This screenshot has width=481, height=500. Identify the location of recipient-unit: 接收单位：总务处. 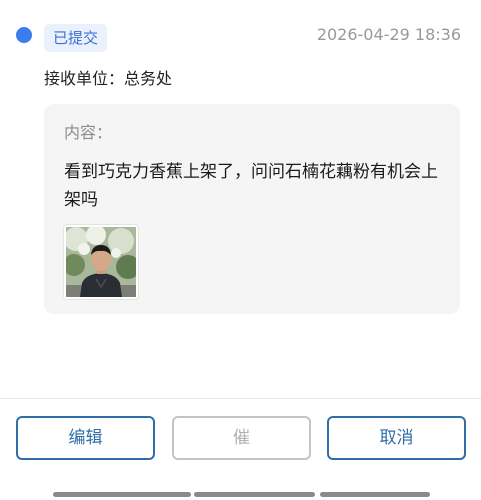
(108, 78).